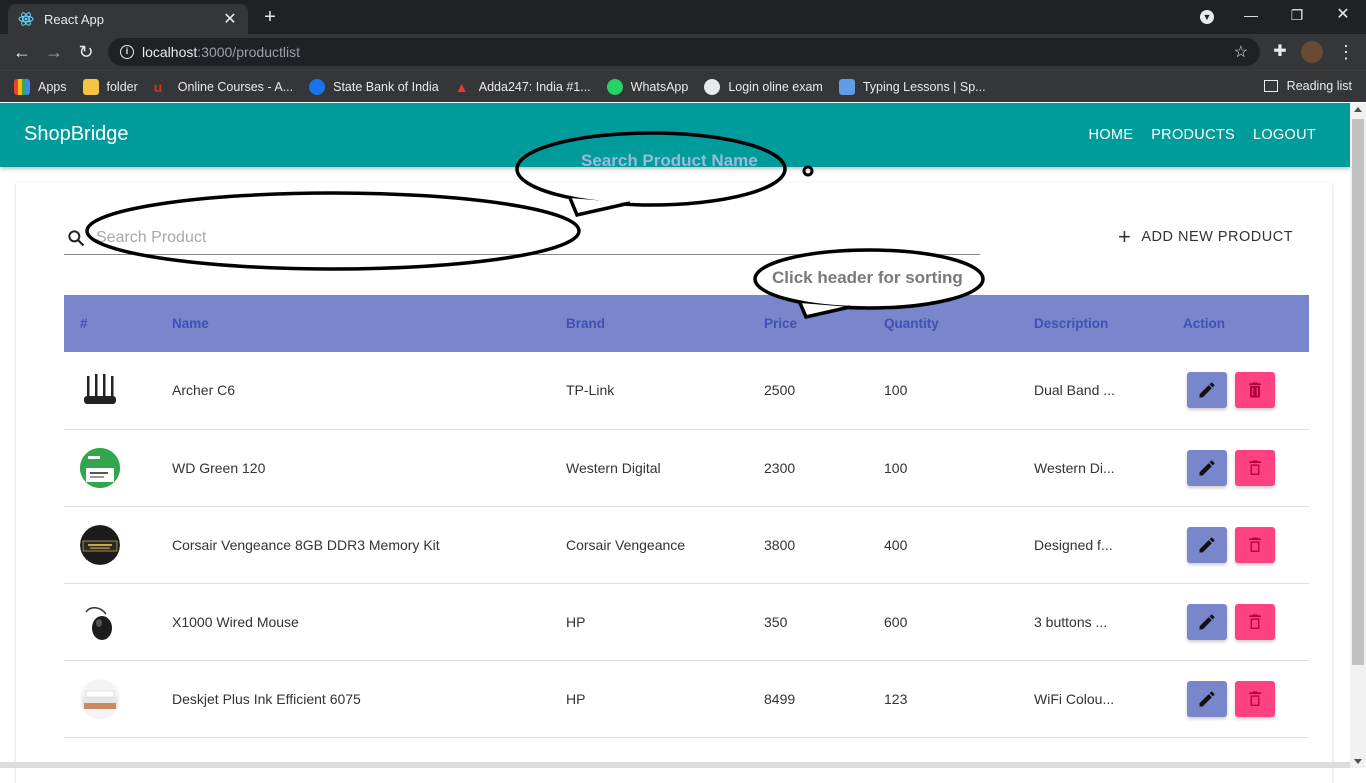  What do you see at coordinates (54, 52) in the screenshot?
I see `forward-icon: →` at bounding box center [54, 52].